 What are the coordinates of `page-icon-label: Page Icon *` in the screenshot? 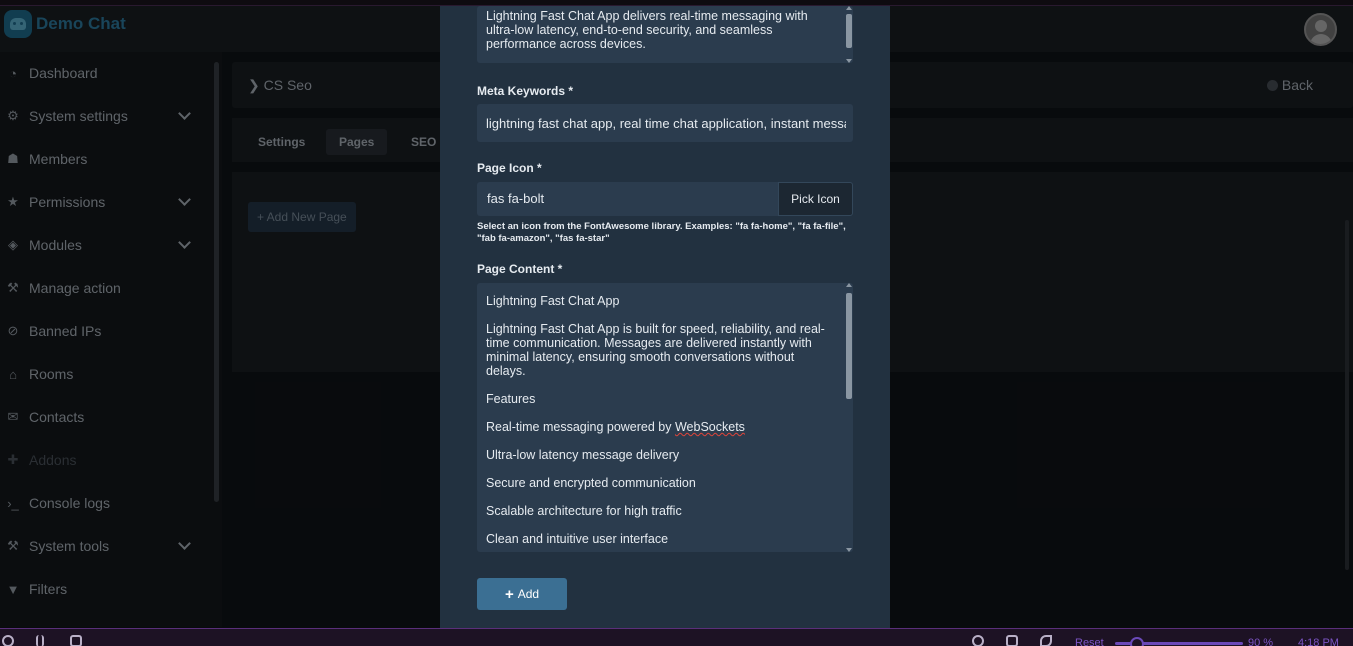 It's located at (509, 168).